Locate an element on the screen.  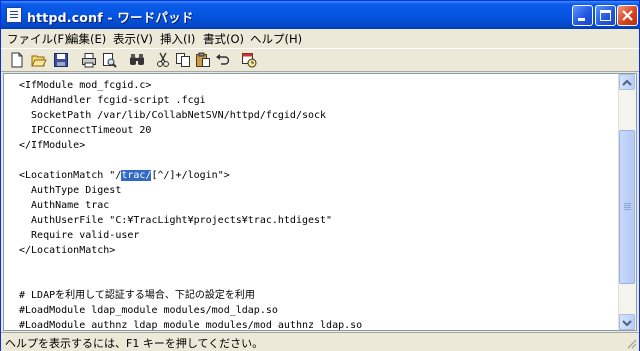
menu-format: 書式(O) is located at coordinates (223, 39).